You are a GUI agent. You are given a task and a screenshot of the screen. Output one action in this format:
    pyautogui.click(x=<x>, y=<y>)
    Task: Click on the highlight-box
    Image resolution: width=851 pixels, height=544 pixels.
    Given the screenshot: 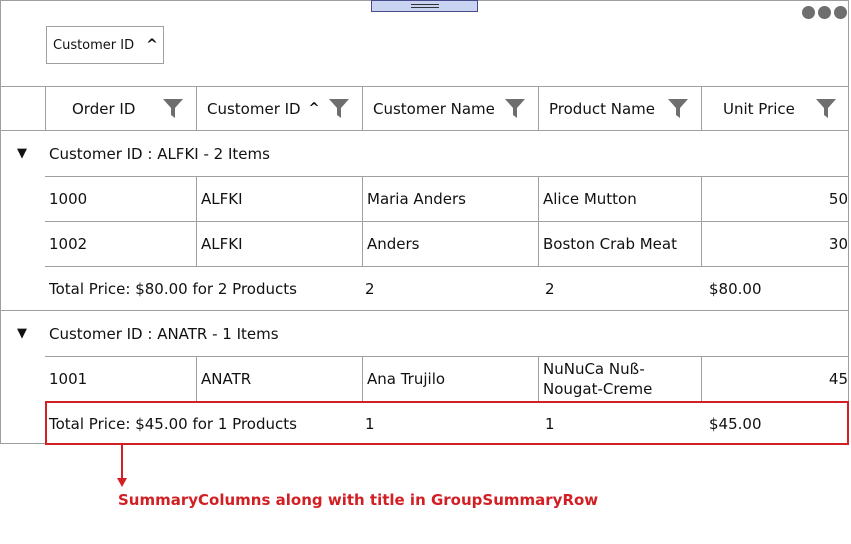 What is the action you would take?
    pyautogui.click(x=447, y=423)
    